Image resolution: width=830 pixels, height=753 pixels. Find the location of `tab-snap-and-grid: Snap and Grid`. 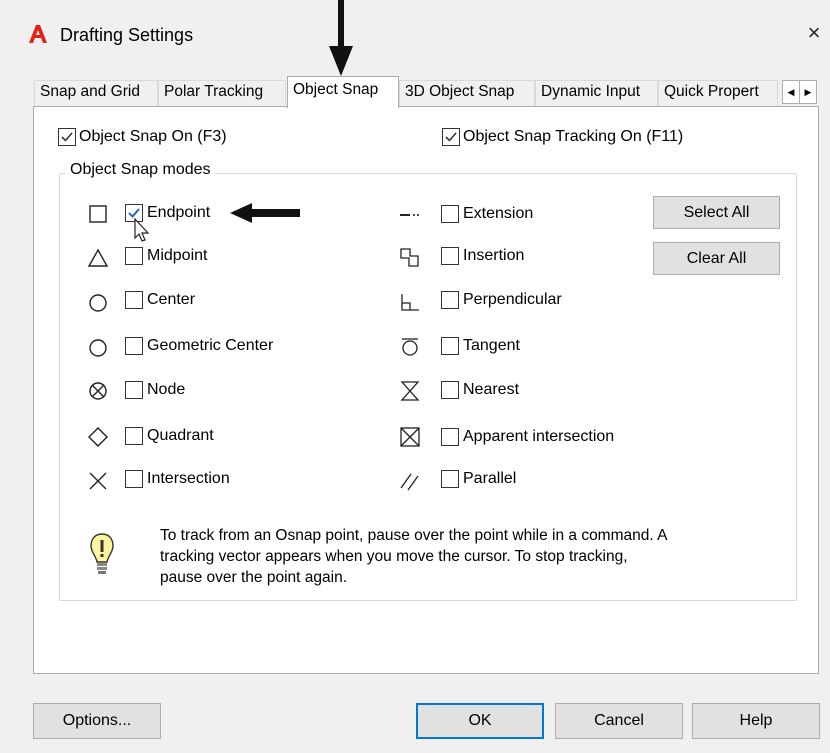

tab-snap-and-grid: Snap and Grid is located at coordinates (96, 93).